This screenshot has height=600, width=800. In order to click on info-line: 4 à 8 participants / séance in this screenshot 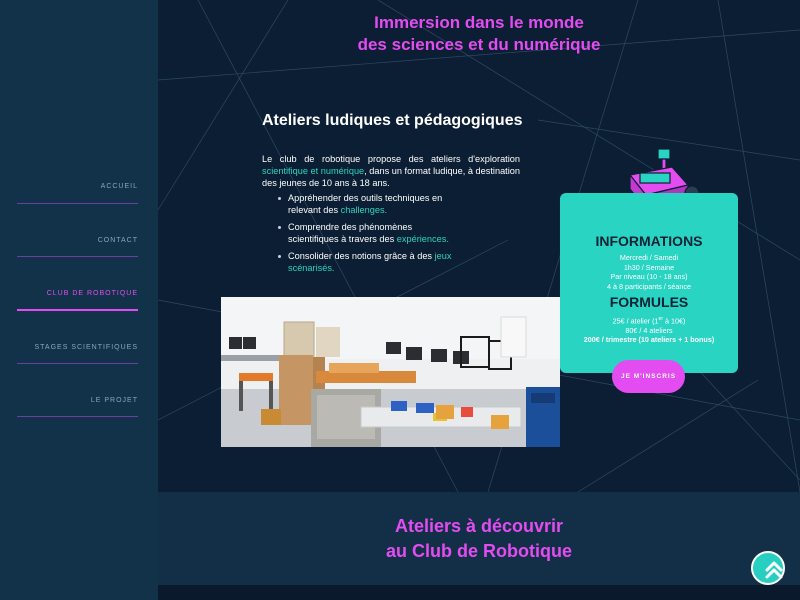, I will do `click(649, 286)`.